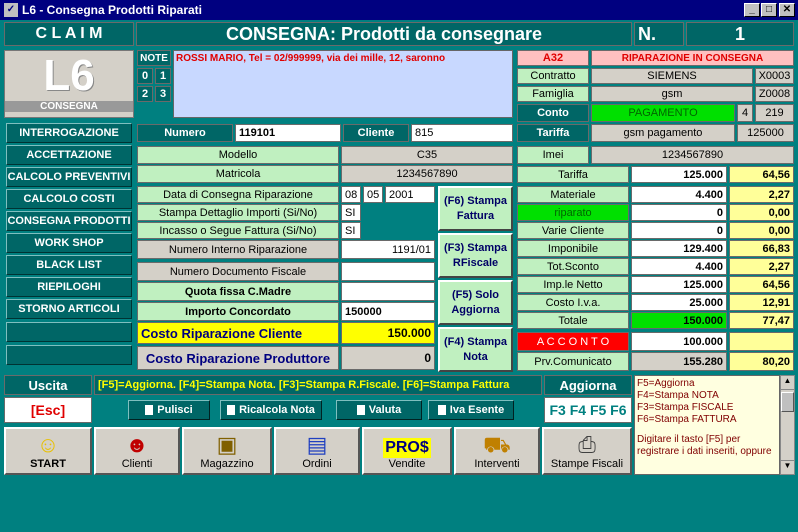 The height and width of the screenshot is (532, 798). I want to click on stampe-fiscali-button: ⎙ Stampe Fiscali, so click(587, 451).